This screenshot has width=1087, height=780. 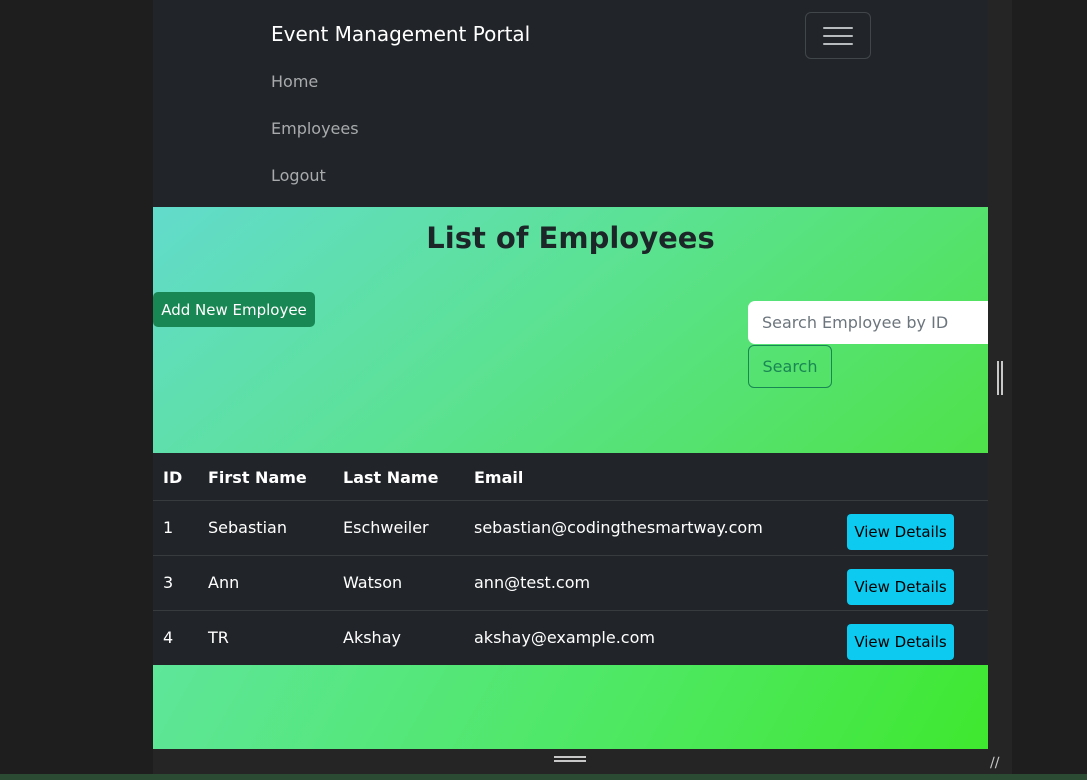 What do you see at coordinates (660, 528) in the screenshot?
I see `cell-email: sebastian@codingthesmartway.com` at bounding box center [660, 528].